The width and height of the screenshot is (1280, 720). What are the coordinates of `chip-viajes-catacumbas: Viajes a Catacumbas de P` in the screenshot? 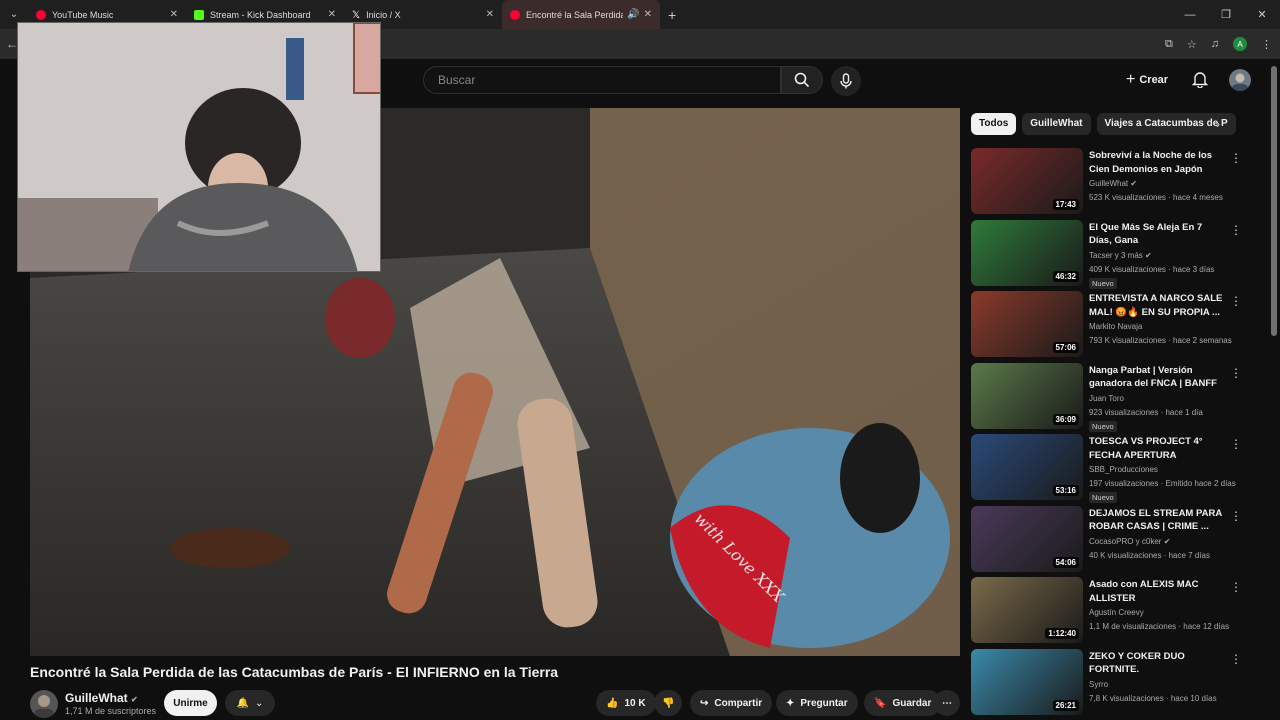 It's located at (1166, 124).